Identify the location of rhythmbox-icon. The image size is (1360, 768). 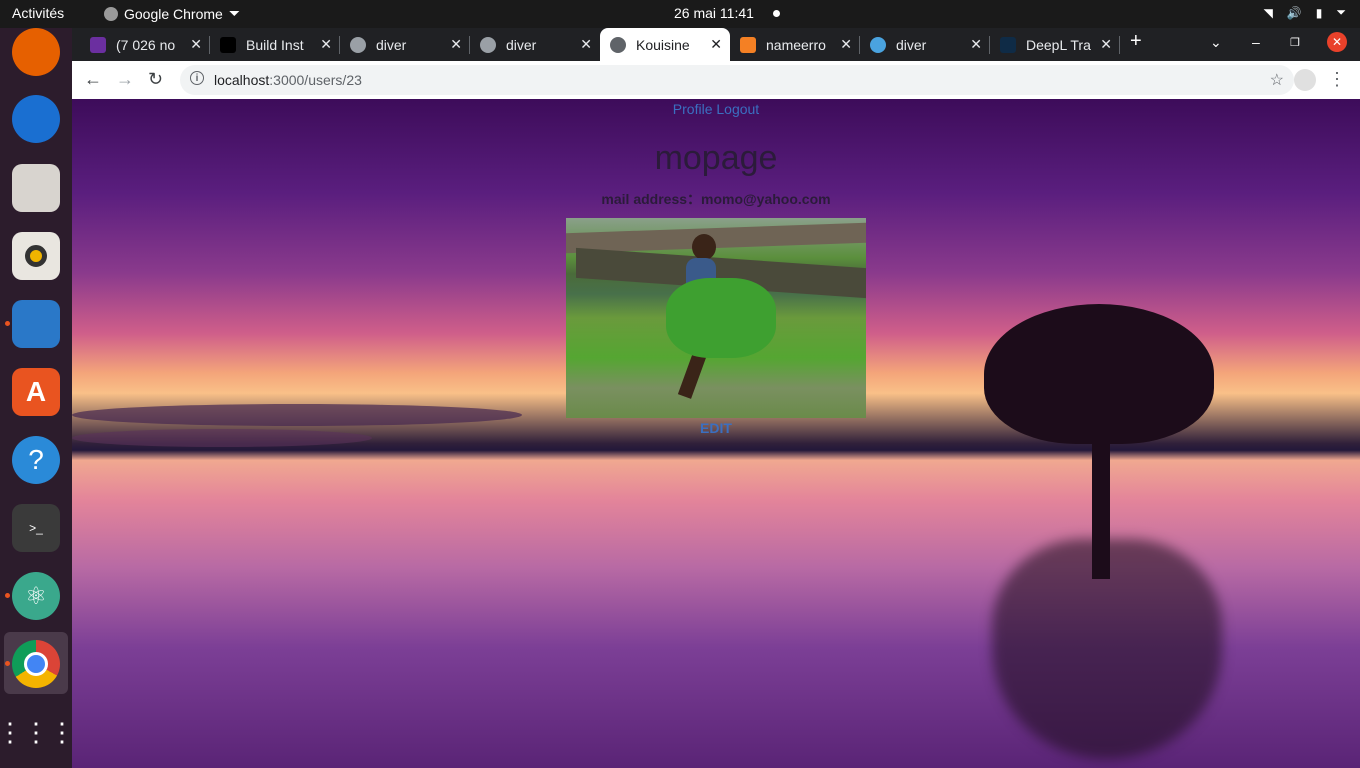
(36, 256).